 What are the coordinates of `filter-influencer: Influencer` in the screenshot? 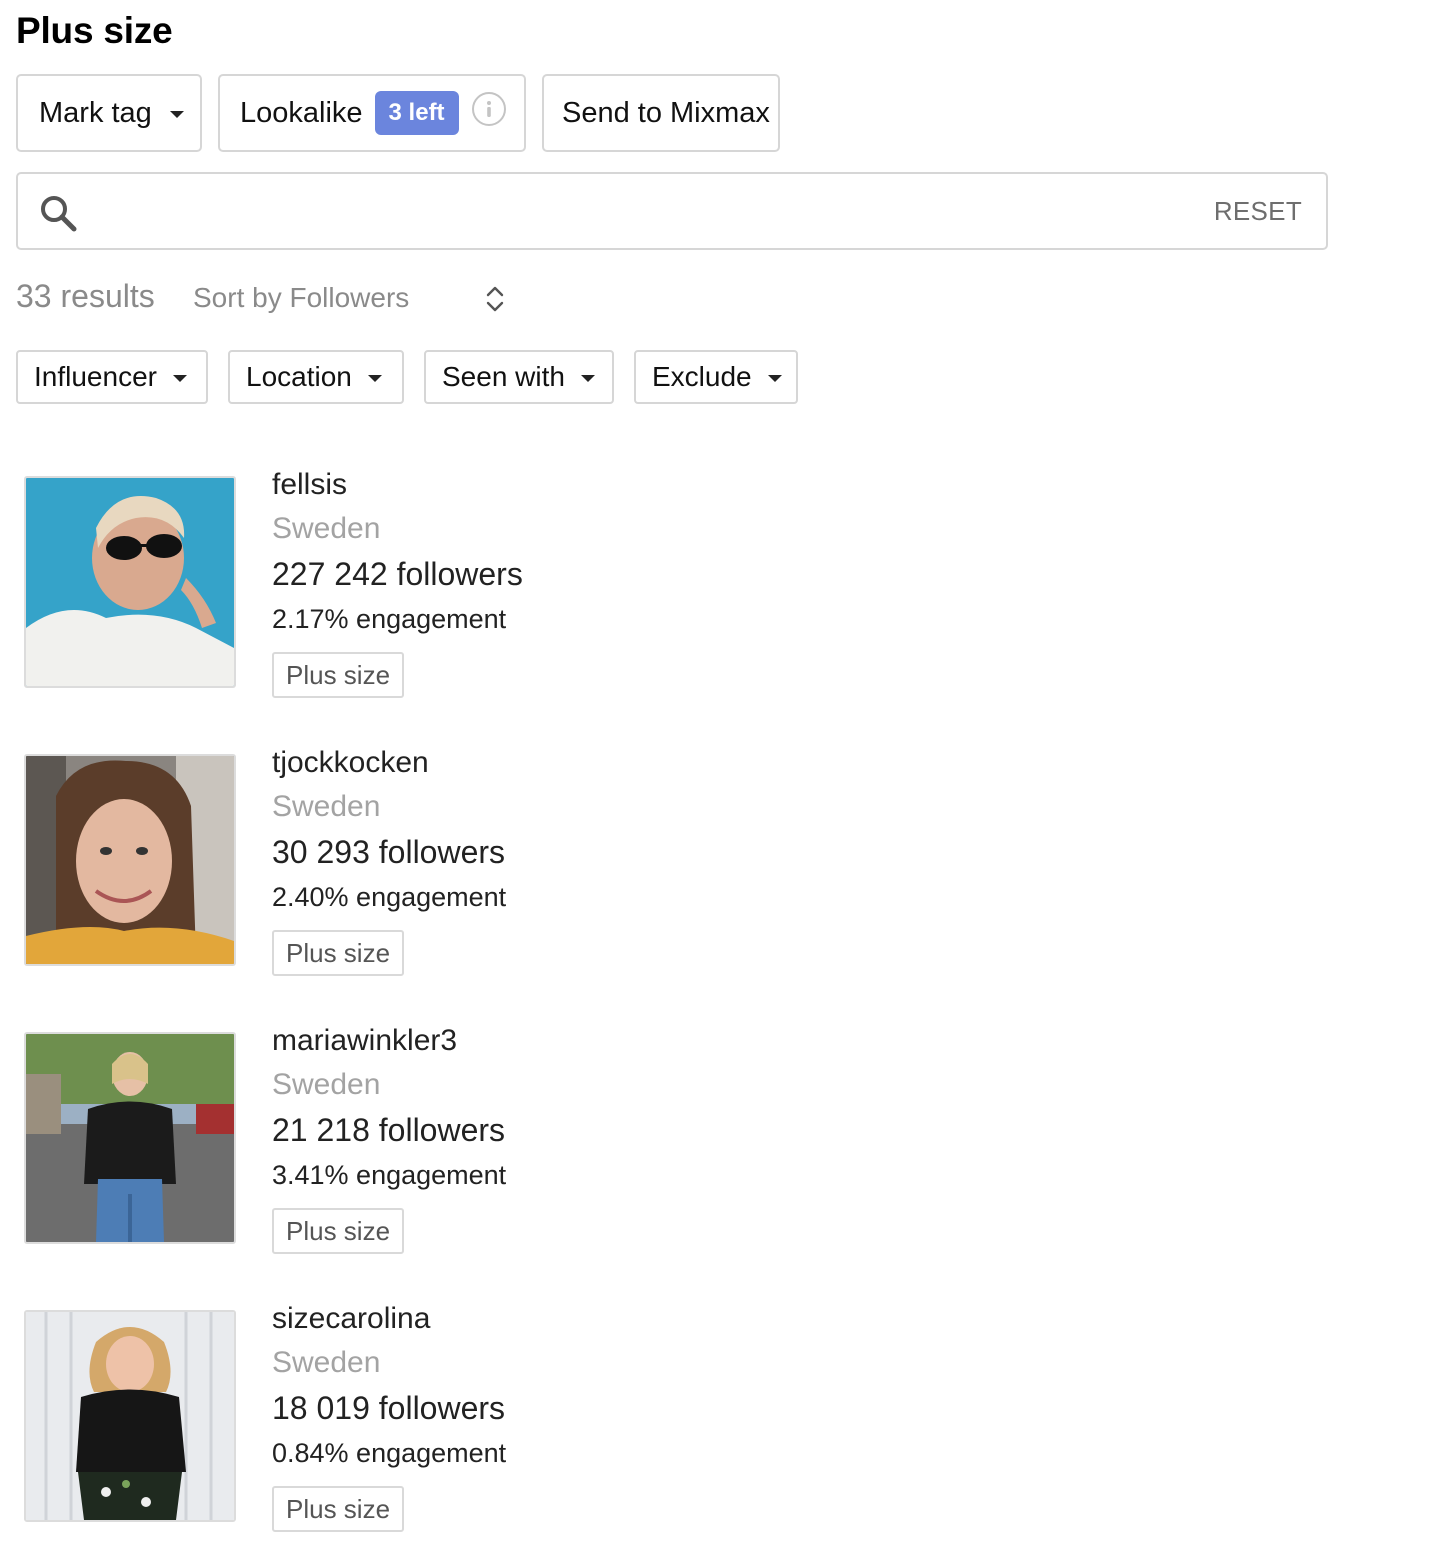 It's located at (112, 377).